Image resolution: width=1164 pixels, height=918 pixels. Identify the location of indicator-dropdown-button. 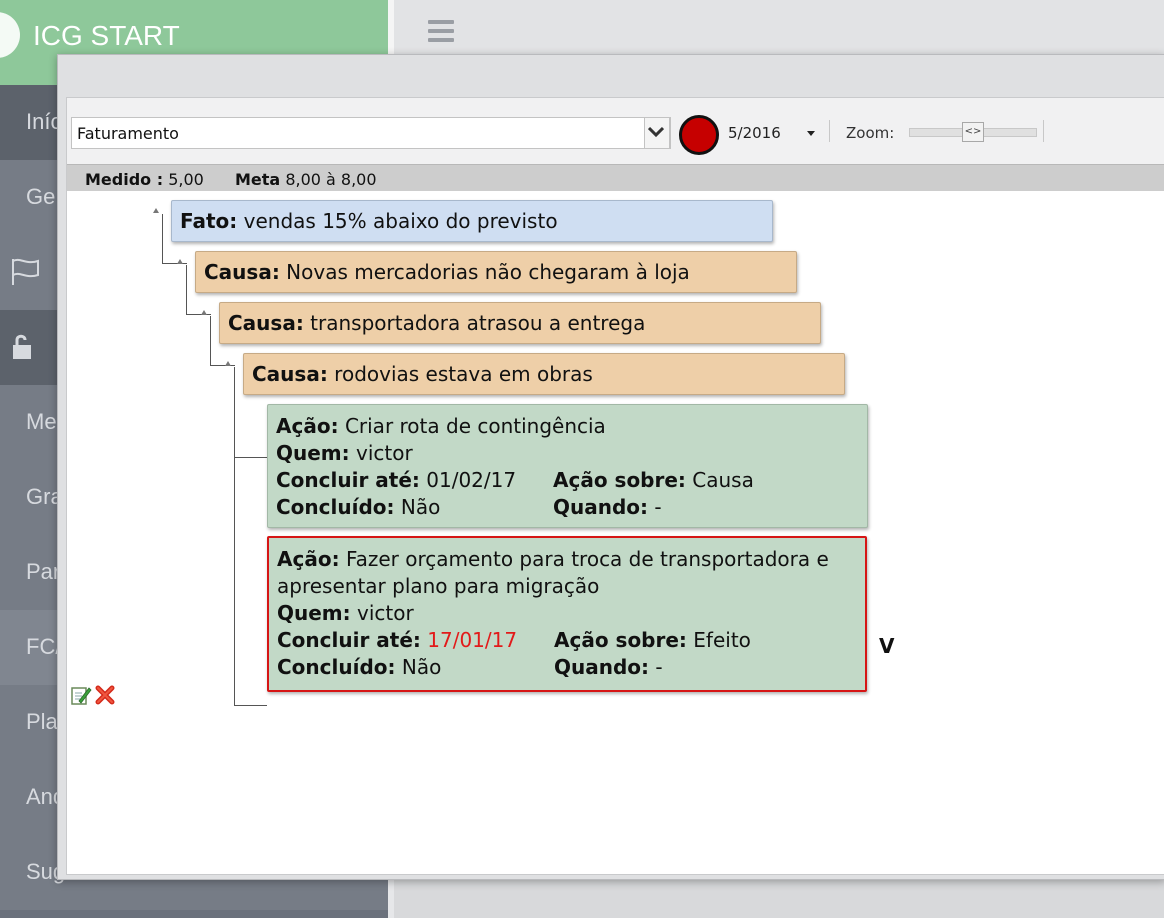
(657, 133).